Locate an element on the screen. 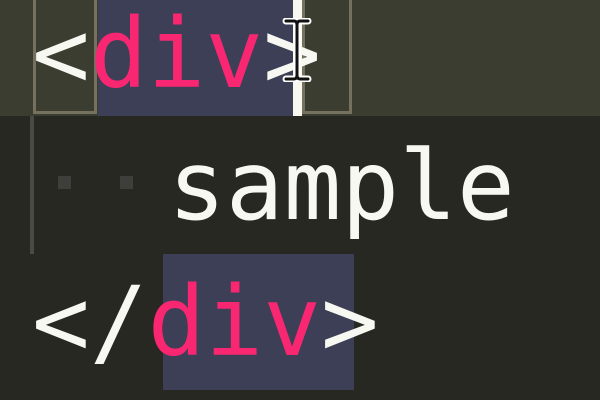  ibeam-cursor-icon is located at coordinates (297, 50).